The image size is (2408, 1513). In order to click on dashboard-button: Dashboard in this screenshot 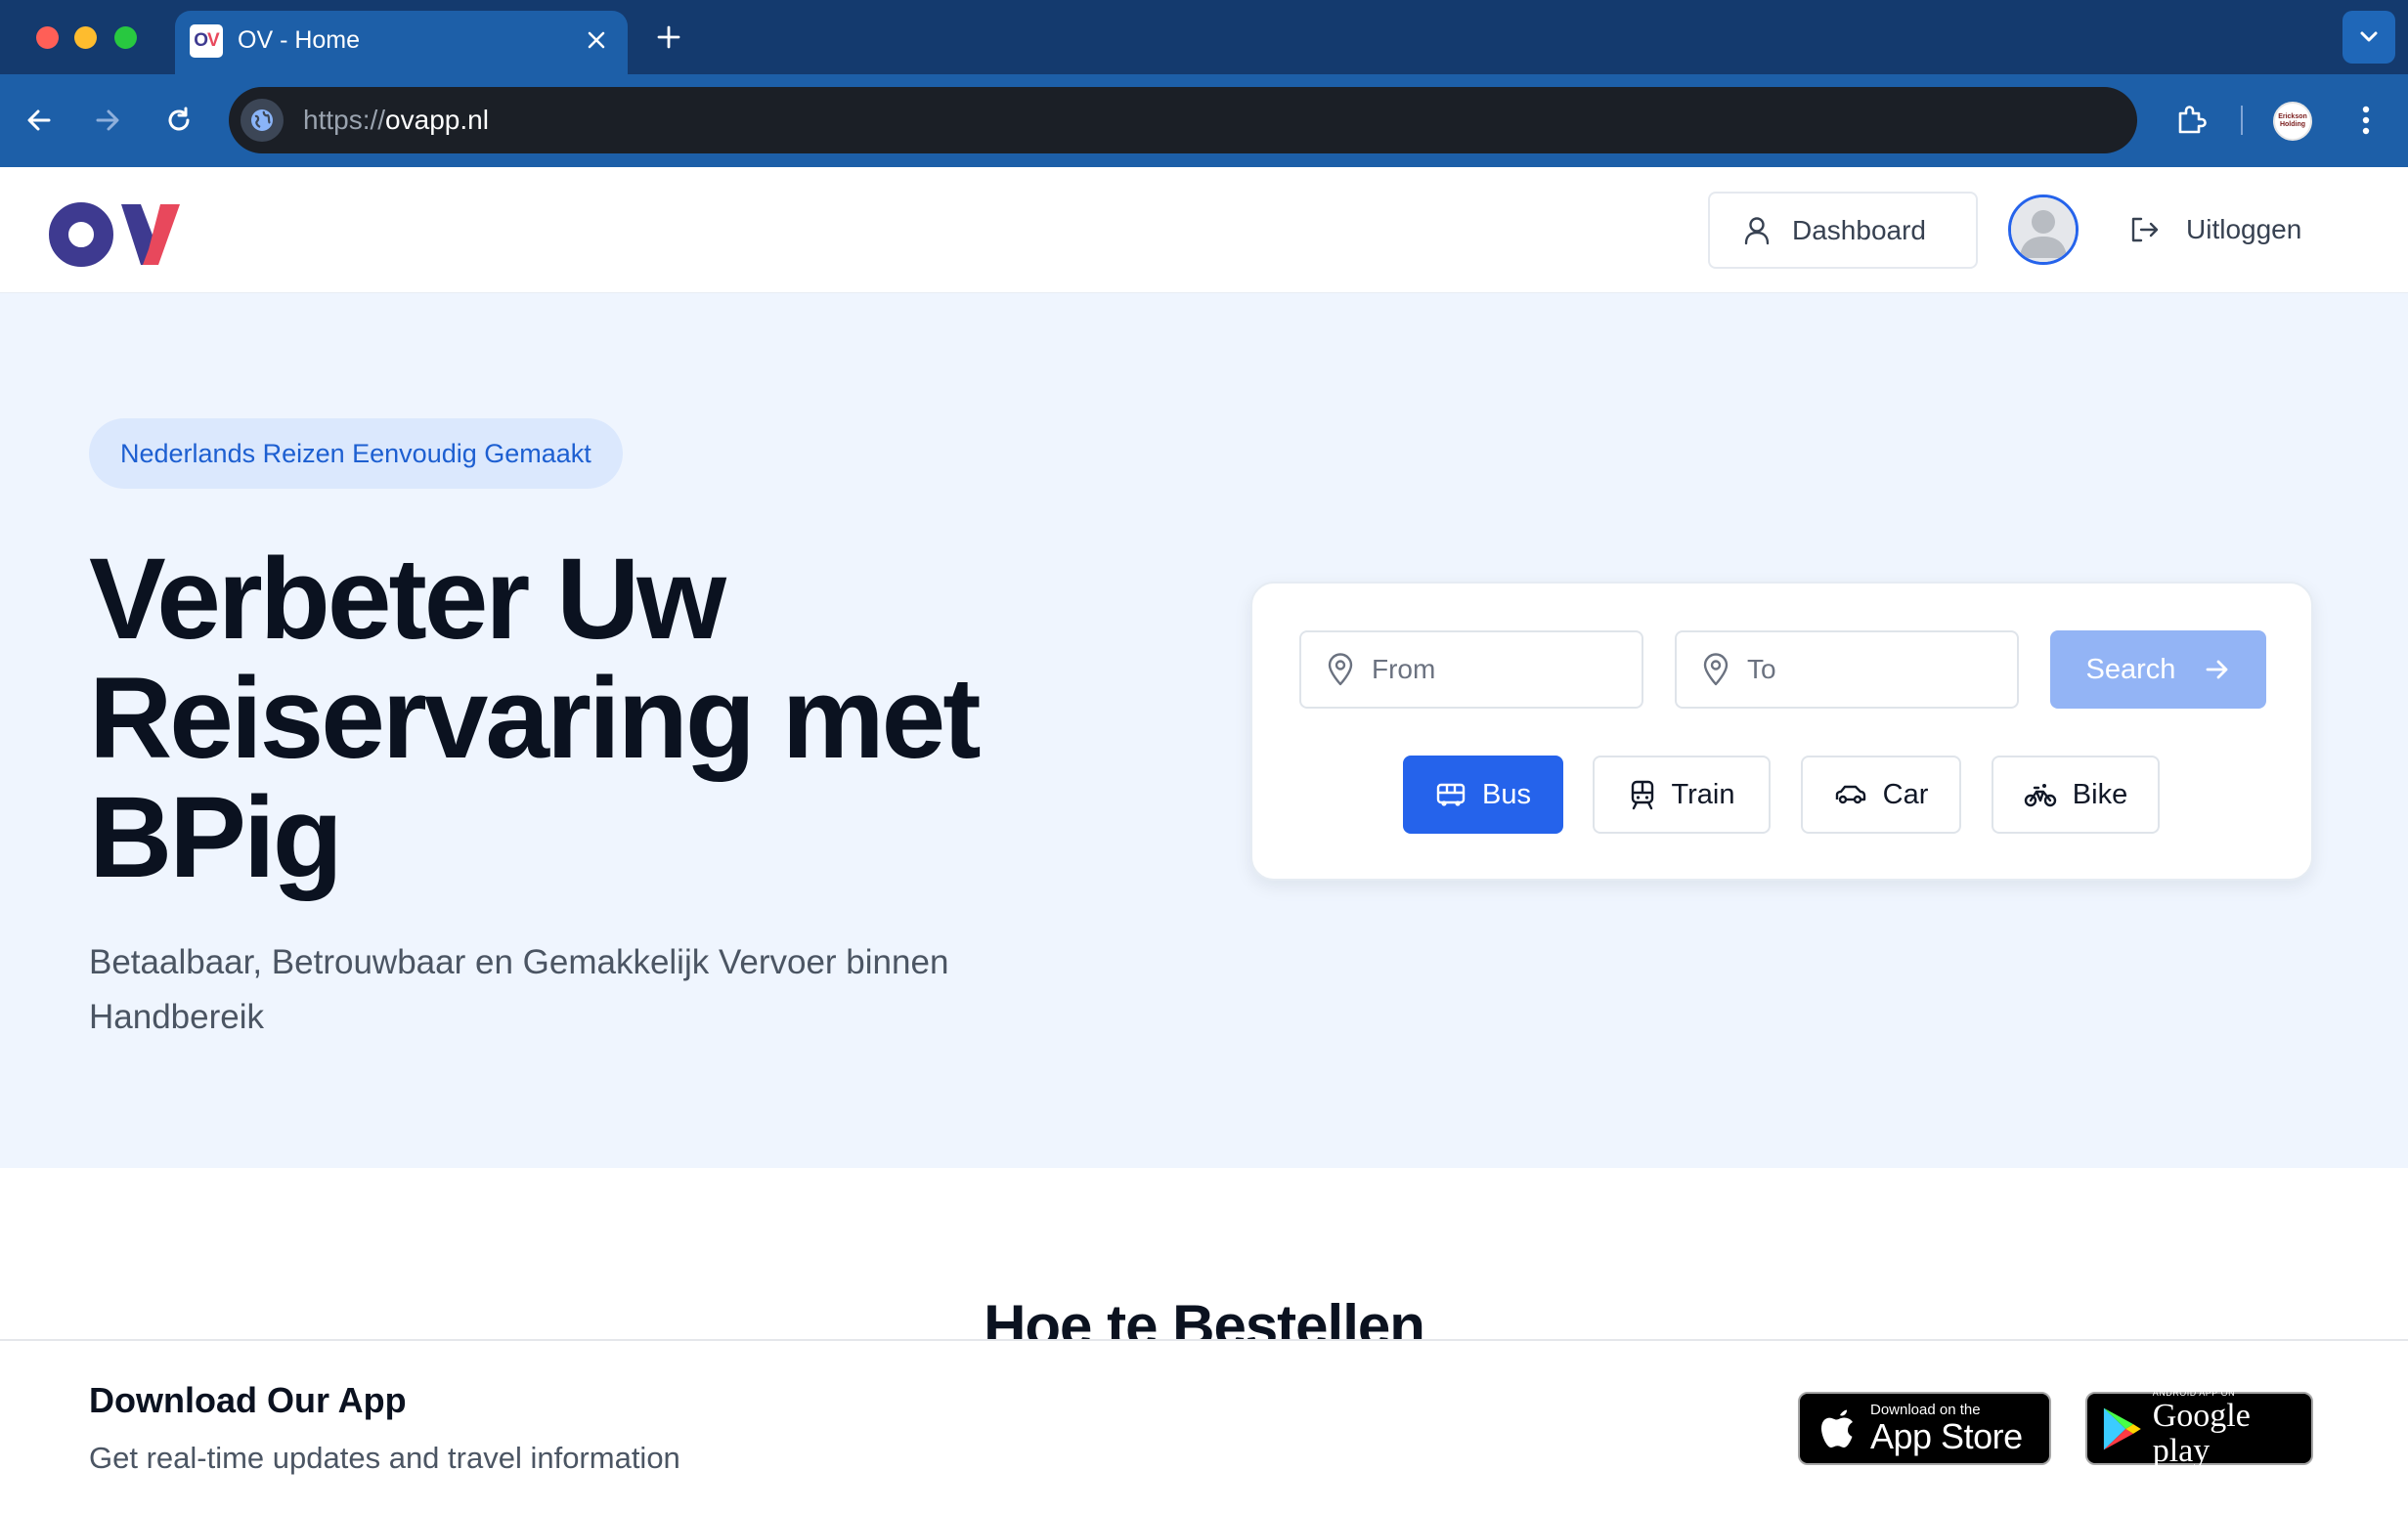, I will do `click(1843, 230)`.